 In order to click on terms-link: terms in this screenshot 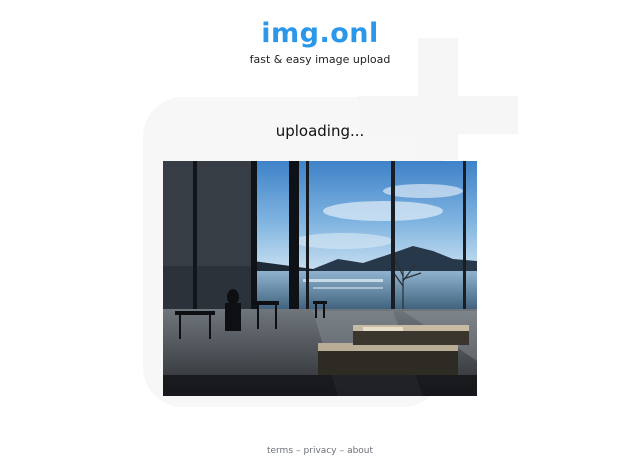, I will do `click(280, 451)`.